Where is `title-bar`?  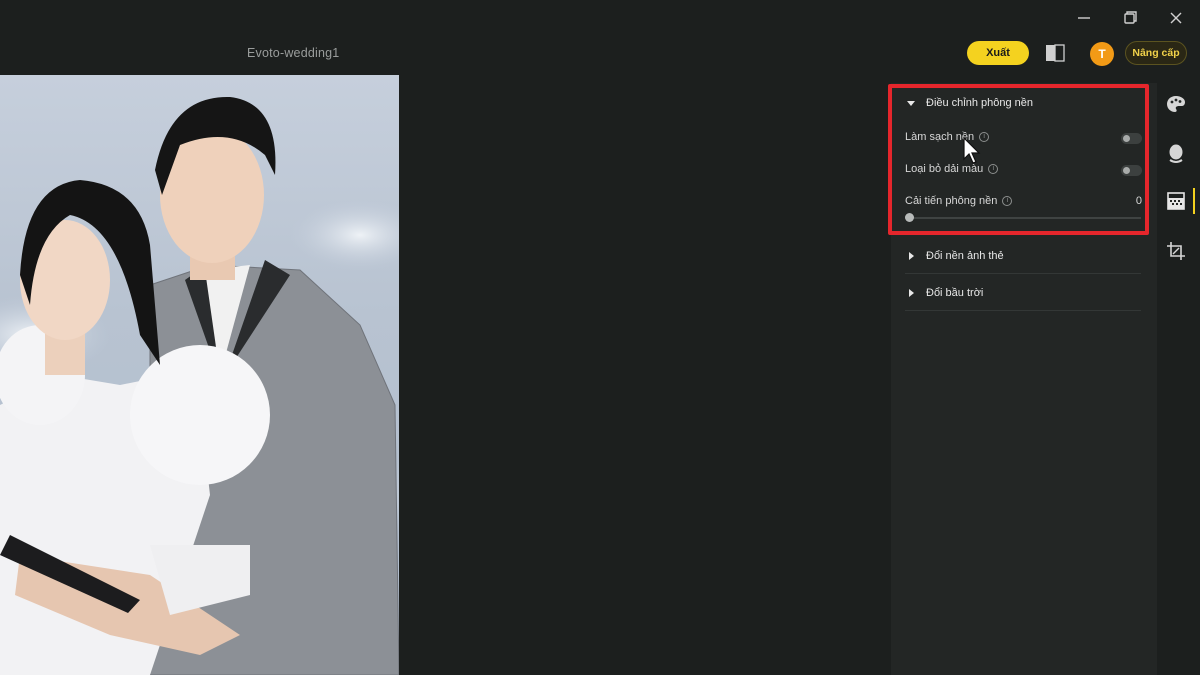 title-bar is located at coordinates (600, 18).